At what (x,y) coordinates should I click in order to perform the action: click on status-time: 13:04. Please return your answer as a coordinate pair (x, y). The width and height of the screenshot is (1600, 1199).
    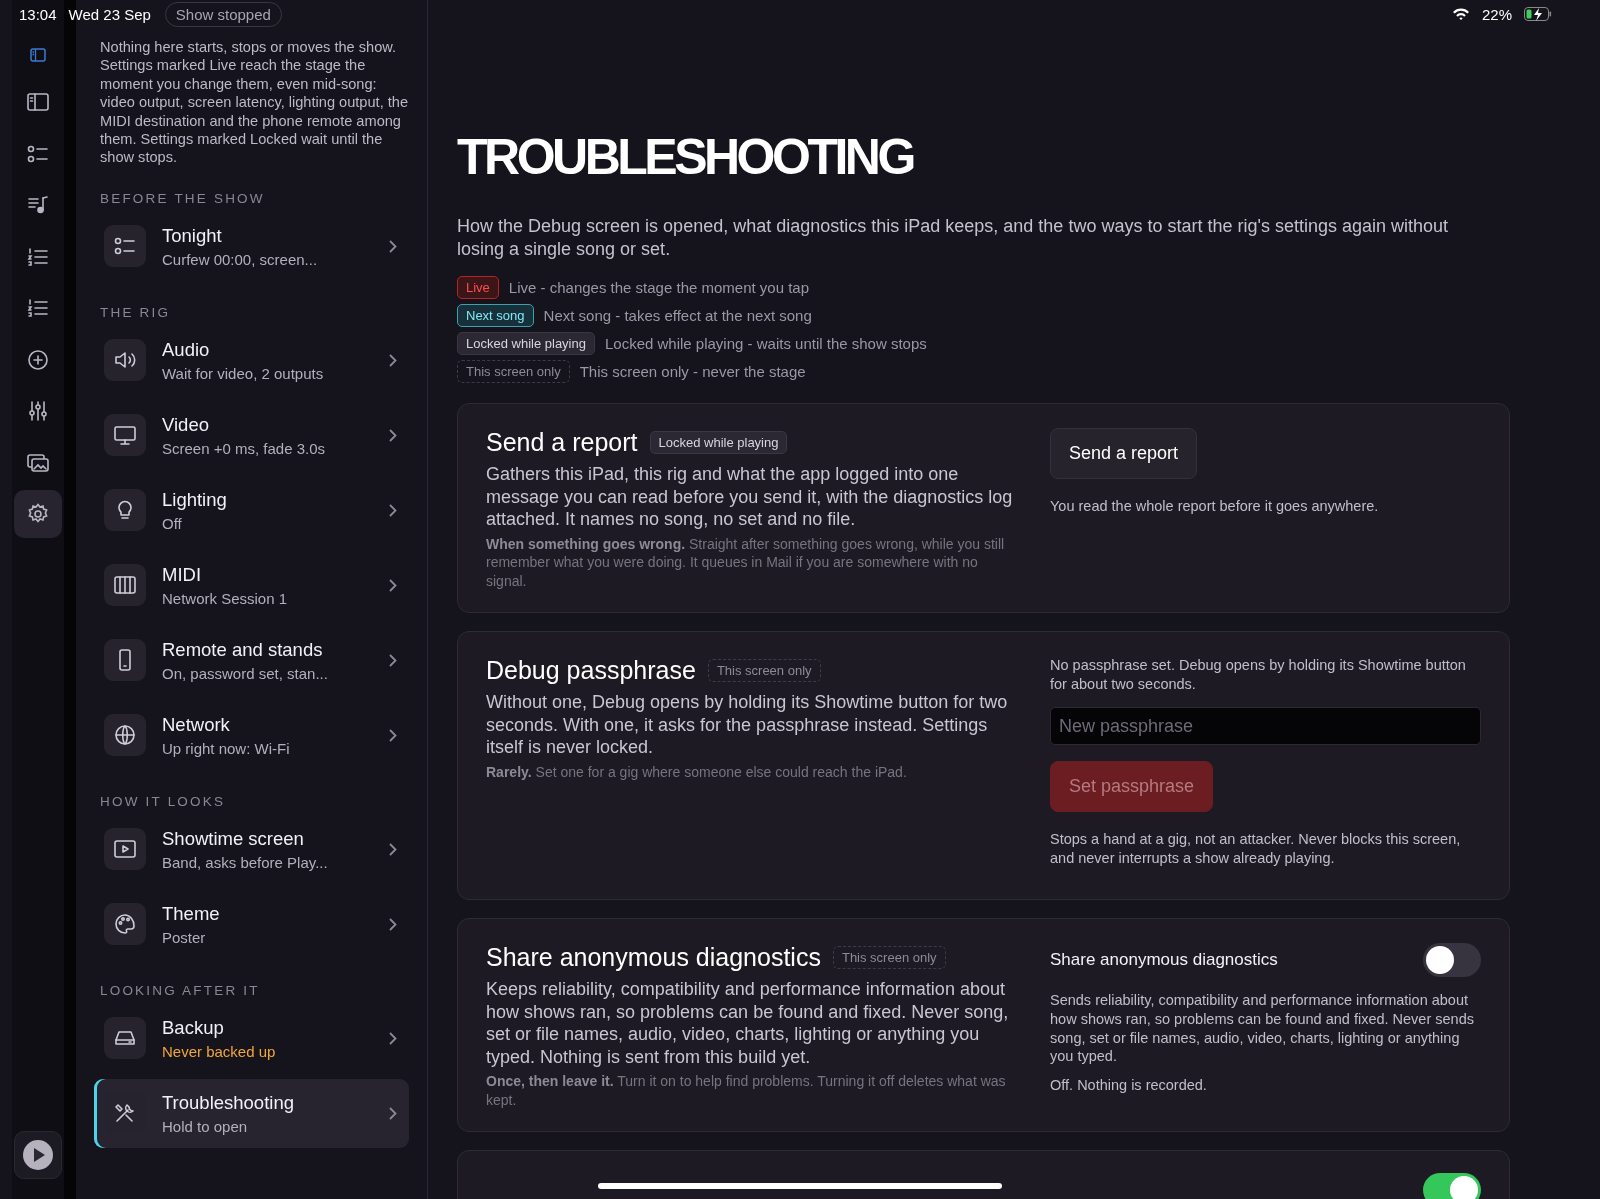
    Looking at the image, I should click on (38, 14).